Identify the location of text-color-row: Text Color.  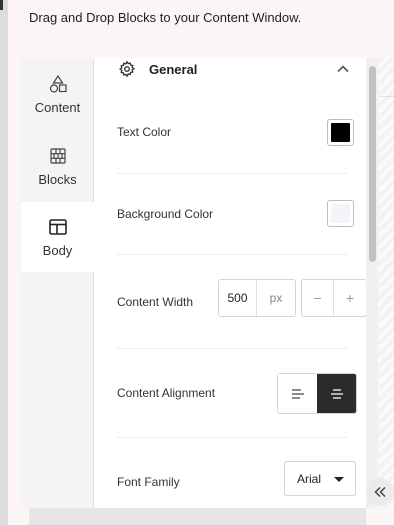
(235, 138).